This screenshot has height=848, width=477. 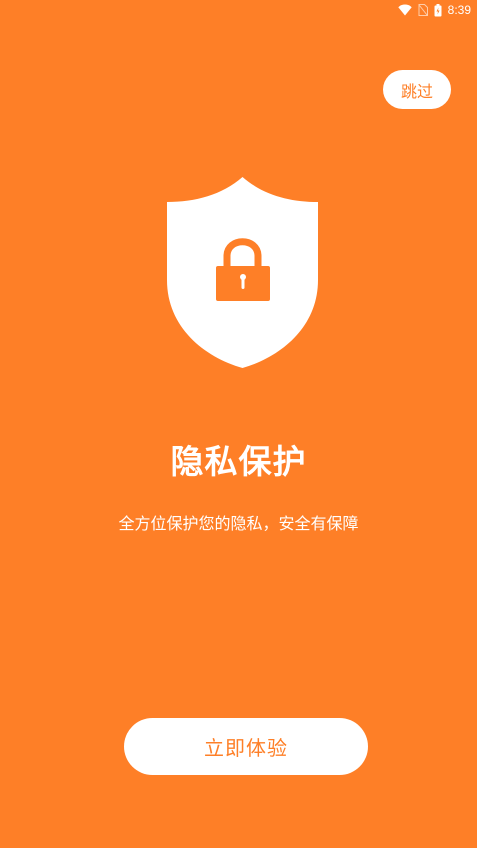 What do you see at coordinates (242, 272) in the screenshot?
I see `shield-lock-icon` at bounding box center [242, 272].